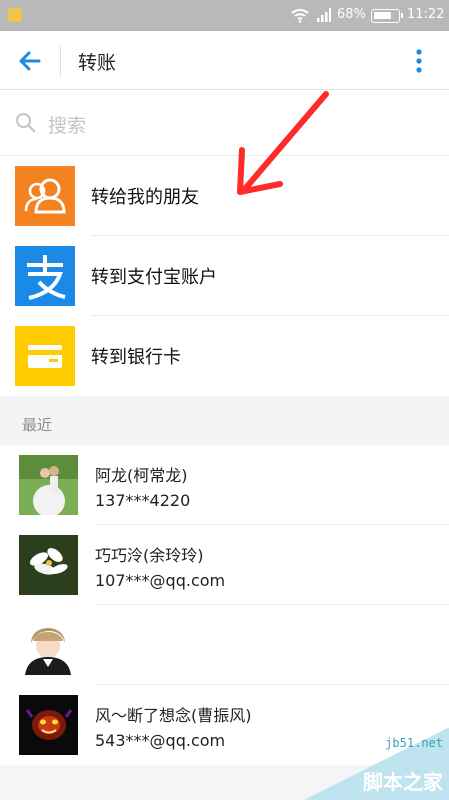  What do you see at coordinates (351, 14) in the screenshot?
I see `battery-percent: 68%` at bounding box center [351, 14].